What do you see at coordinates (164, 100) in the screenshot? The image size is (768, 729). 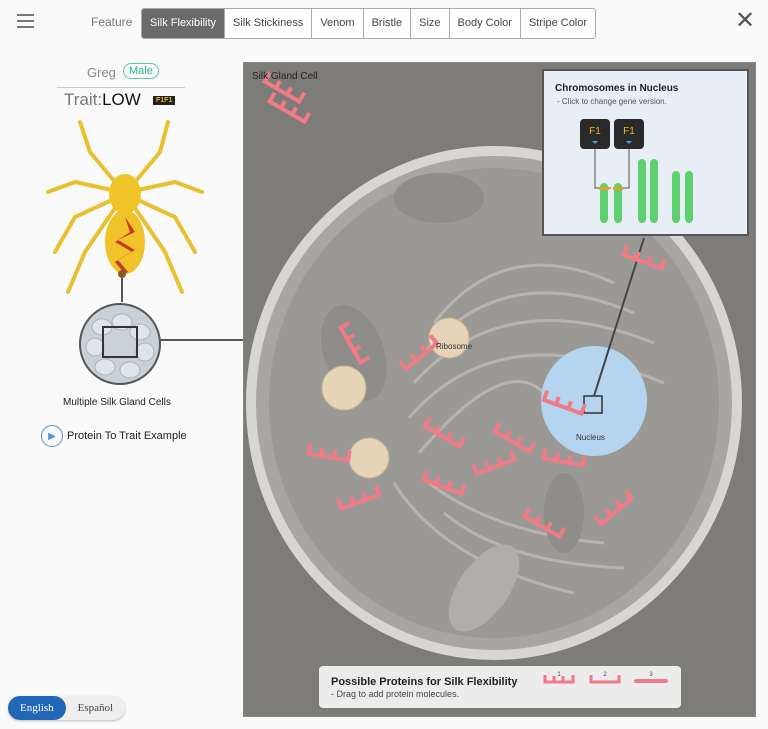 I see `genotype-badge: F1F1` at bounding box center [164, 100].